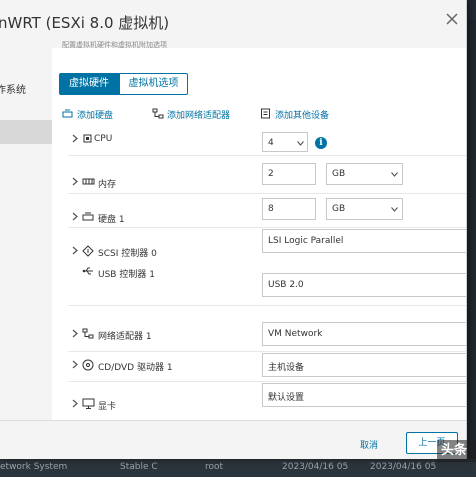 Image resolution: width=476 pixels, height=477 pixels. Describe the element at coordinates (214, 467) in the screenshot. I see `bg-cell-owner: root` at that location.